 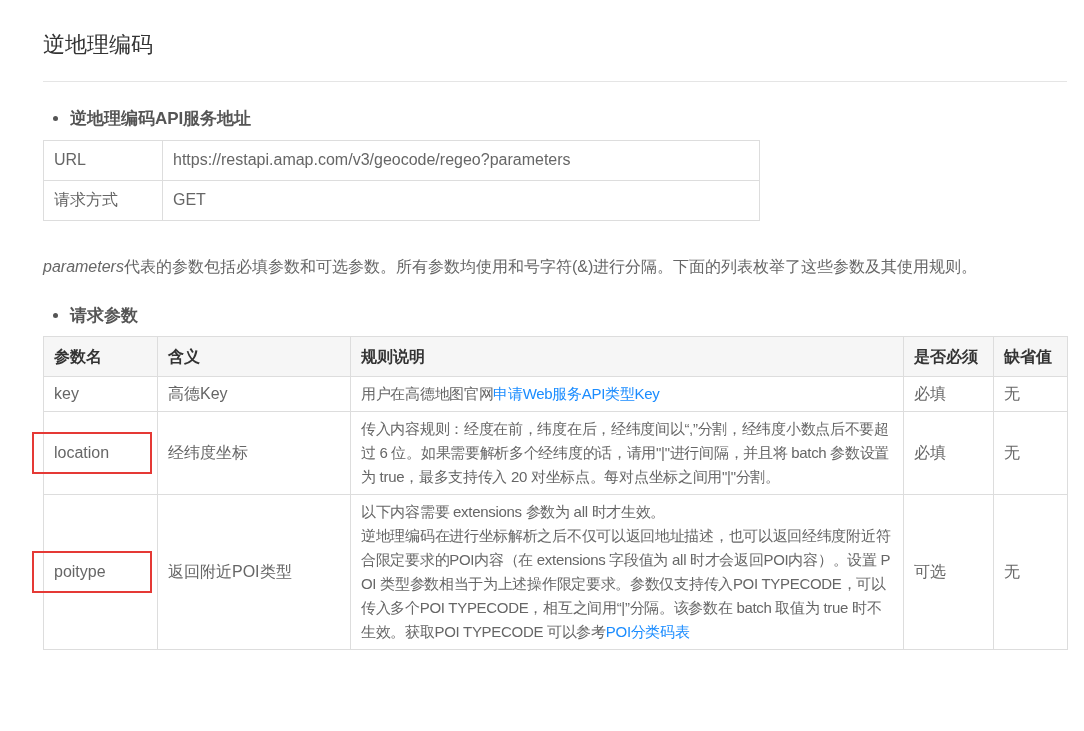 What do you see at coordinates (626, 453) in the screenshot?
I see `rule-text: 传入内容规则：经度在前，纬度在后，经纬度间以“,”分割，经纬度小数点后不要超过 6 位。如果需要解析多个经纬度的话，请用"|"进行间隔，并且将 batch 参数设置为 true，最多支持传入 20 对坐标点。每对点坐标之间用"|"分割。` at bounding box center [626, 453].